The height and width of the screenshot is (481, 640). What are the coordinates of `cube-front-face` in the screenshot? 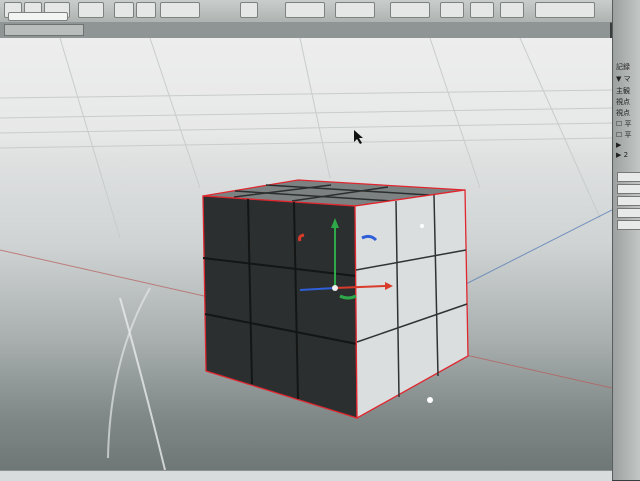 It's located at (280, 307).